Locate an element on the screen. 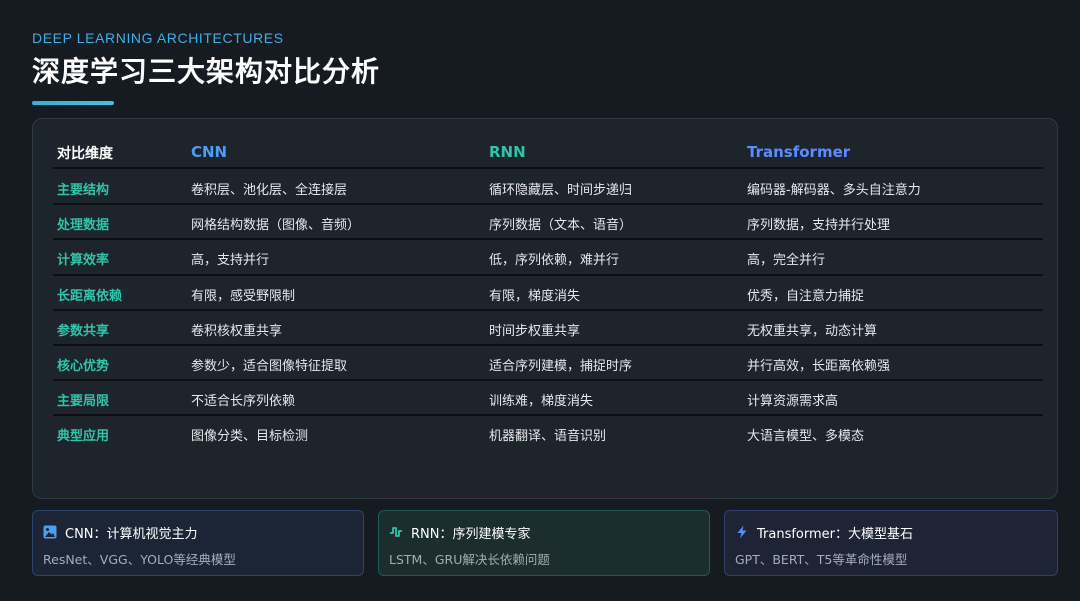  row-dimension: 核心优势 is located at coordinates (83, 366).